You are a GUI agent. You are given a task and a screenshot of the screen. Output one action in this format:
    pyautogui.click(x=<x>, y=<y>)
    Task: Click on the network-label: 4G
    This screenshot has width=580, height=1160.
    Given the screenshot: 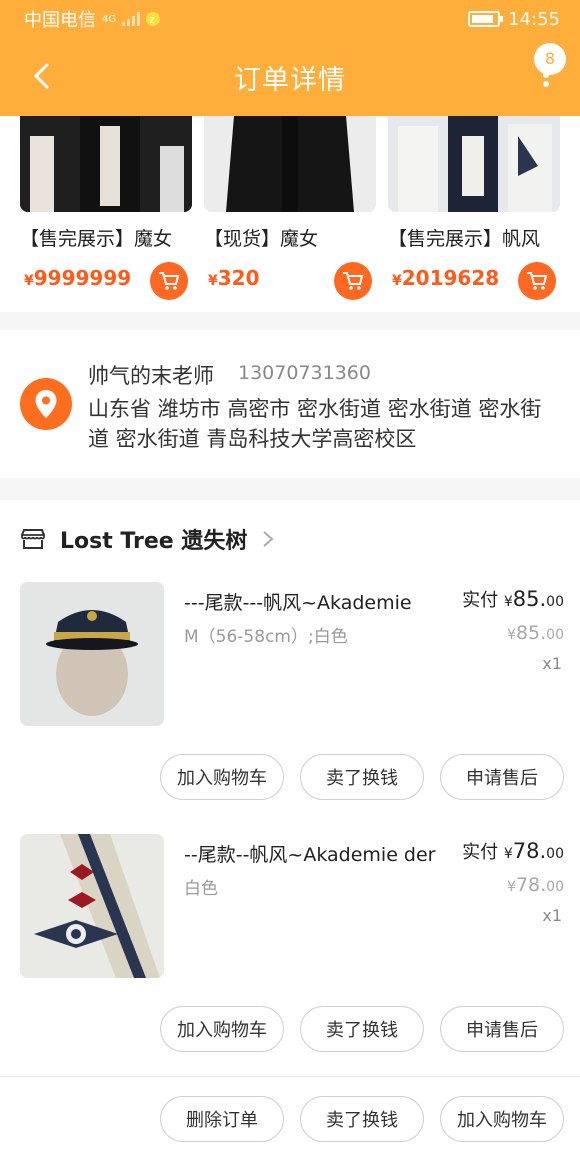 What is the action you would take?
    pyautogui.click(x=109, y=19)
    